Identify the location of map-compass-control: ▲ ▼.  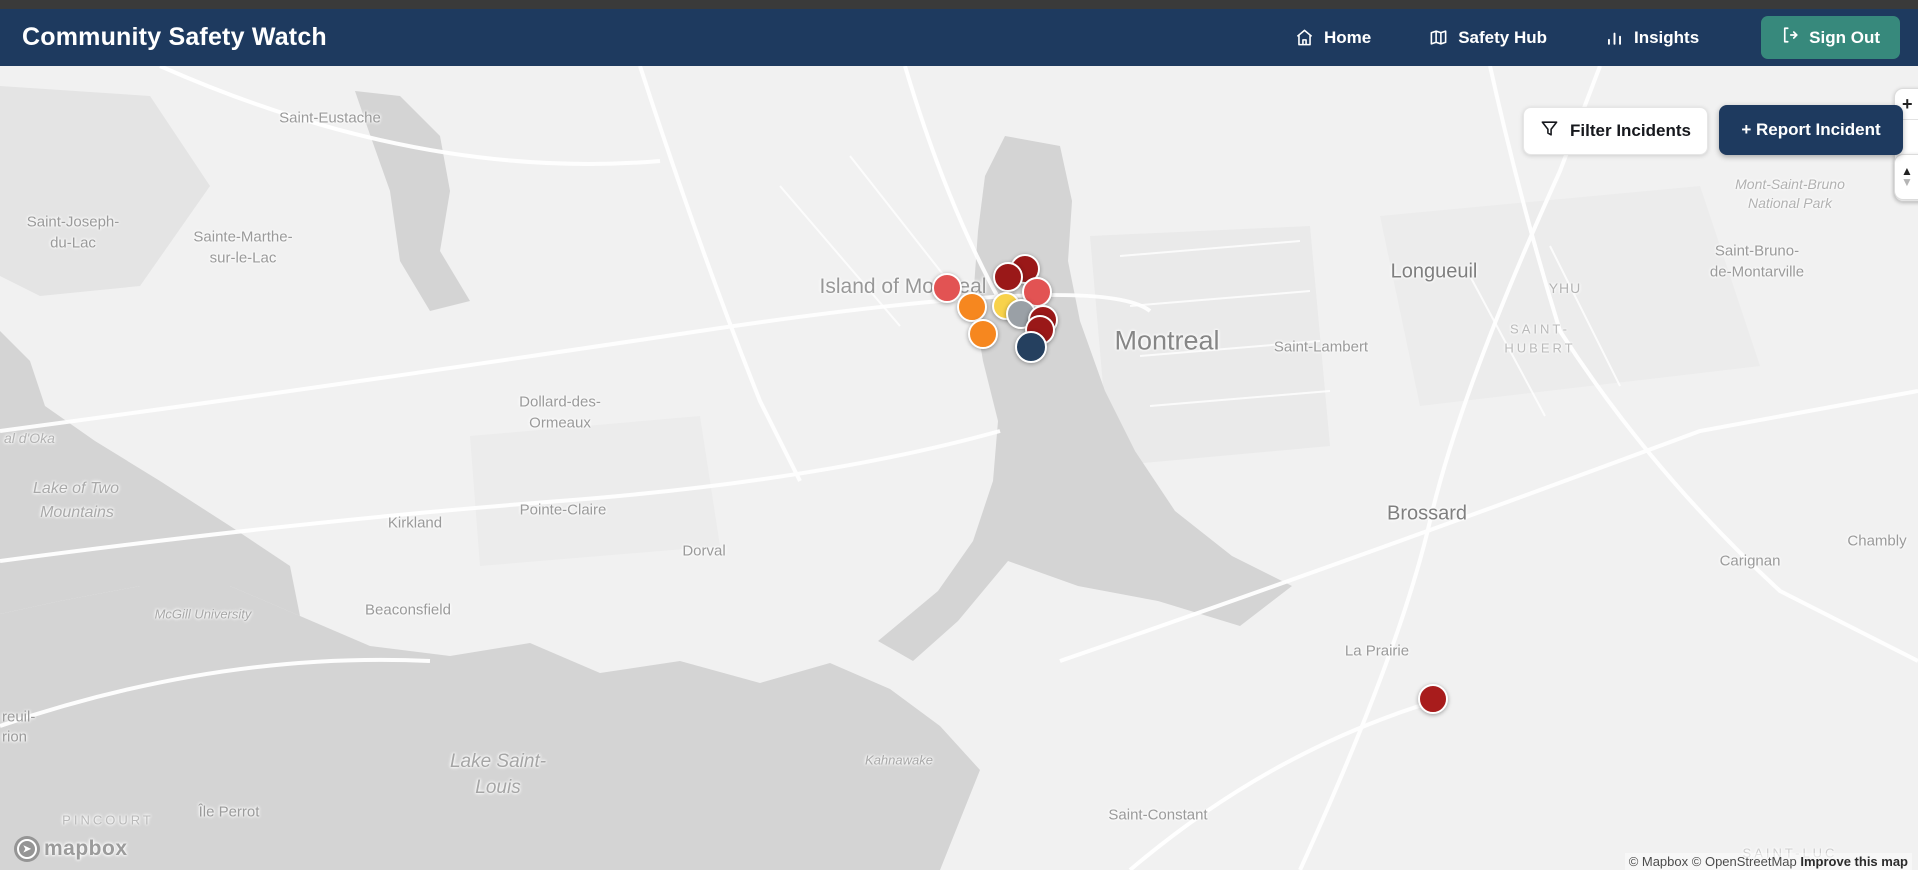
(1906, 177).